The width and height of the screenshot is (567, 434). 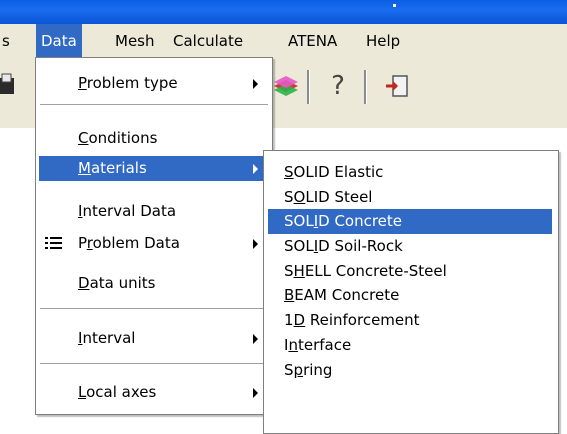 I want to click on window-titlebar, so click(x=283, y=12).